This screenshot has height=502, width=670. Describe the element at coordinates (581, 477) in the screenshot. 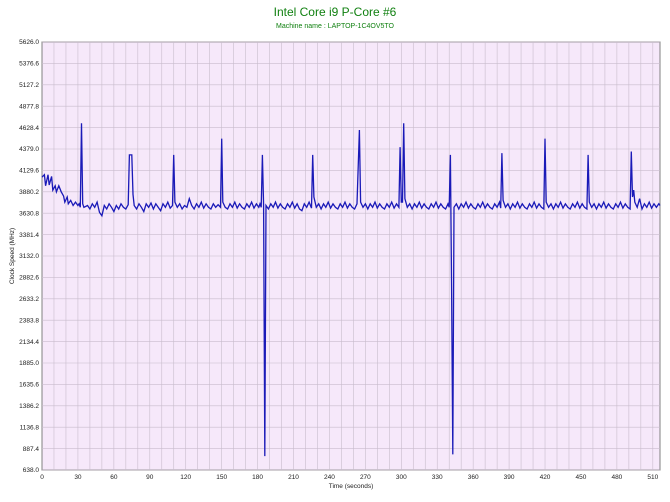

I see `x-tick-label: 450` at that location.